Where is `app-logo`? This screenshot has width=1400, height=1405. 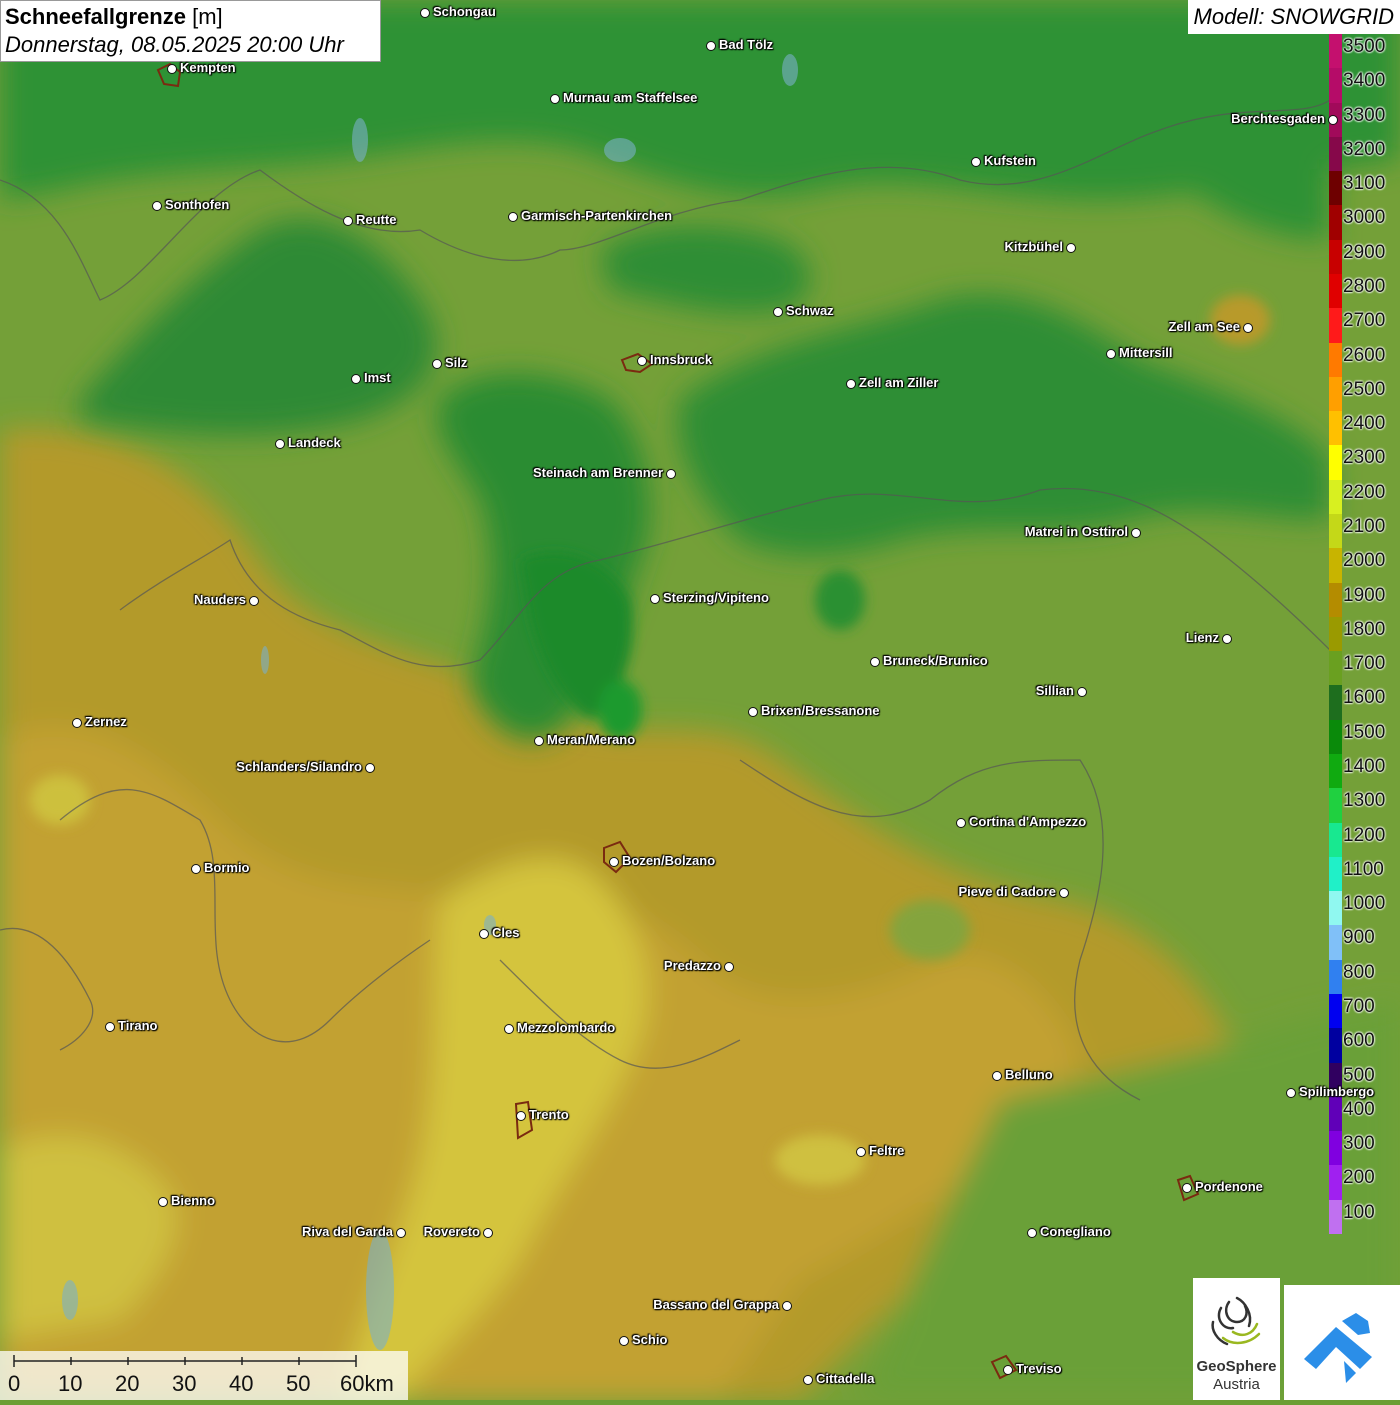 app-logo is located at coordinates (1342, 1342).